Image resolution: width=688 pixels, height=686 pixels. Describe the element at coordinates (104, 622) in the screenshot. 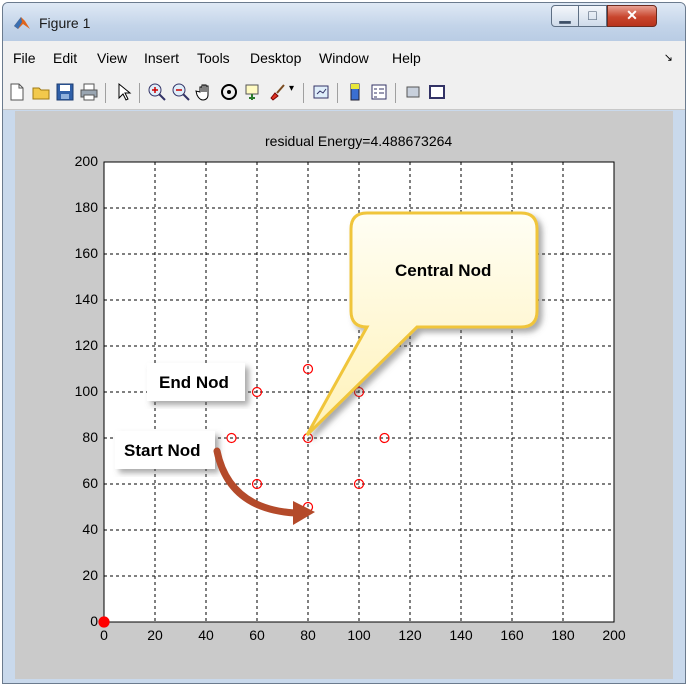

I see `origin-point` at that location.